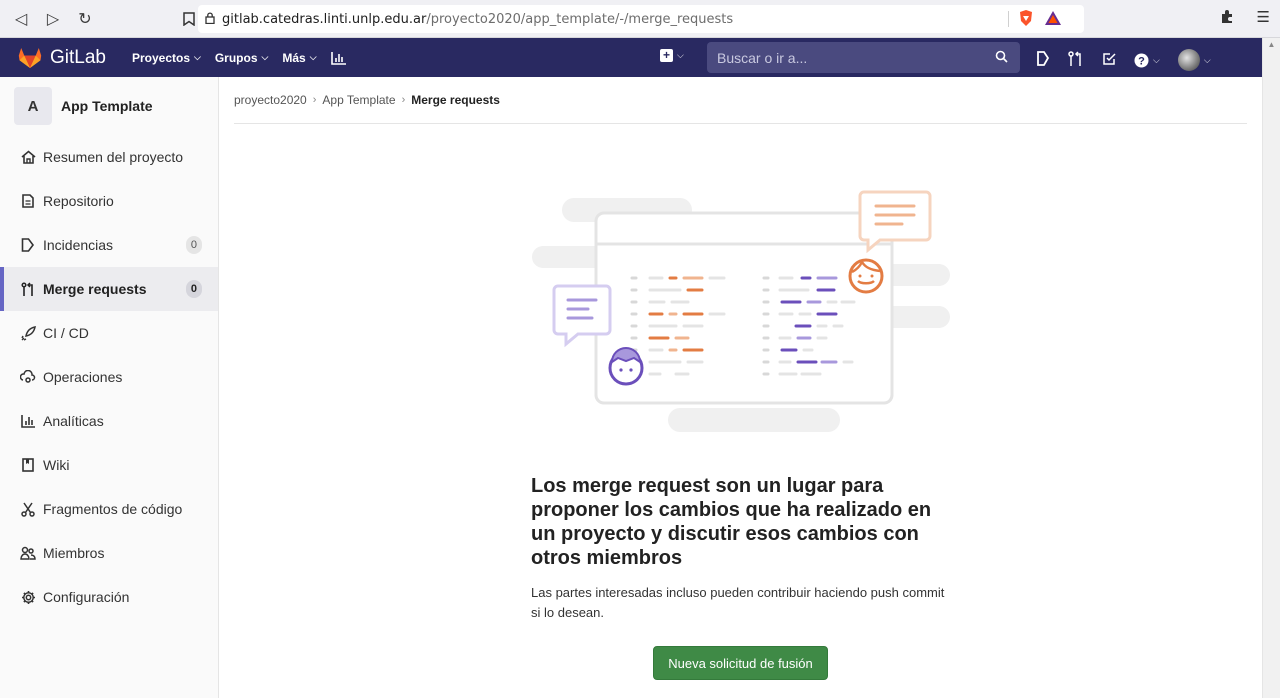 The width and height of the screenshot is (1280, 698). I want to click on extensions-icon, so click(1227, 18).